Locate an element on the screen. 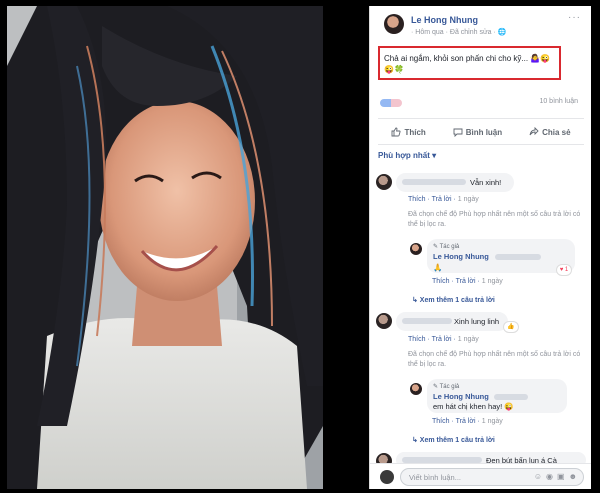 The height and width of the screenshot is (493, 600). comment-bubble: Xinh lung linh 👍 is located at coordinates (457, 322).